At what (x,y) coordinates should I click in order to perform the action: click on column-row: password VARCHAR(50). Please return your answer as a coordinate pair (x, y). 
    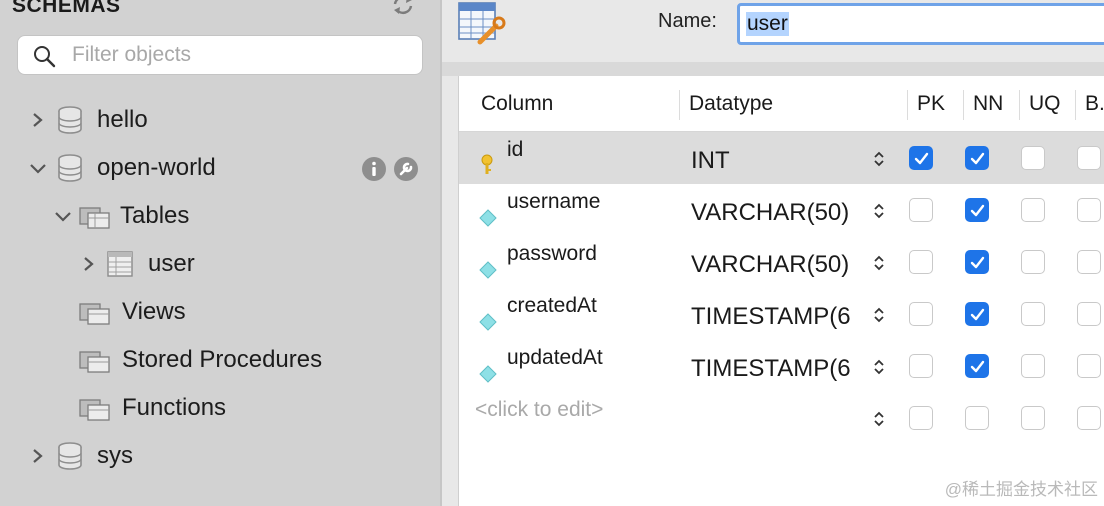
    Looking at the image, I should click on (781, 262).